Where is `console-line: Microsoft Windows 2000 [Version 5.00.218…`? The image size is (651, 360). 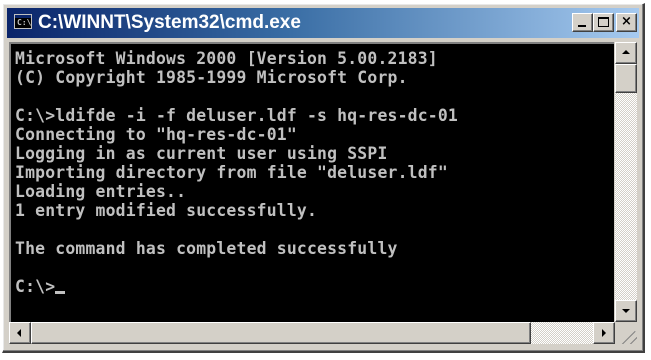 console-line: Microsoft Windows 2000 [Version 5.00.218… is located at coordinates (226, 58).